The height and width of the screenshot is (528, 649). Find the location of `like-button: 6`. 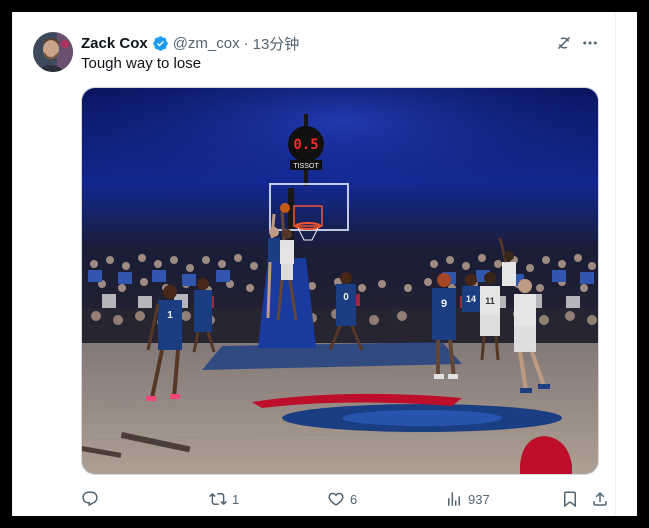

like-button: 6 is located at coordinates (342, 499).